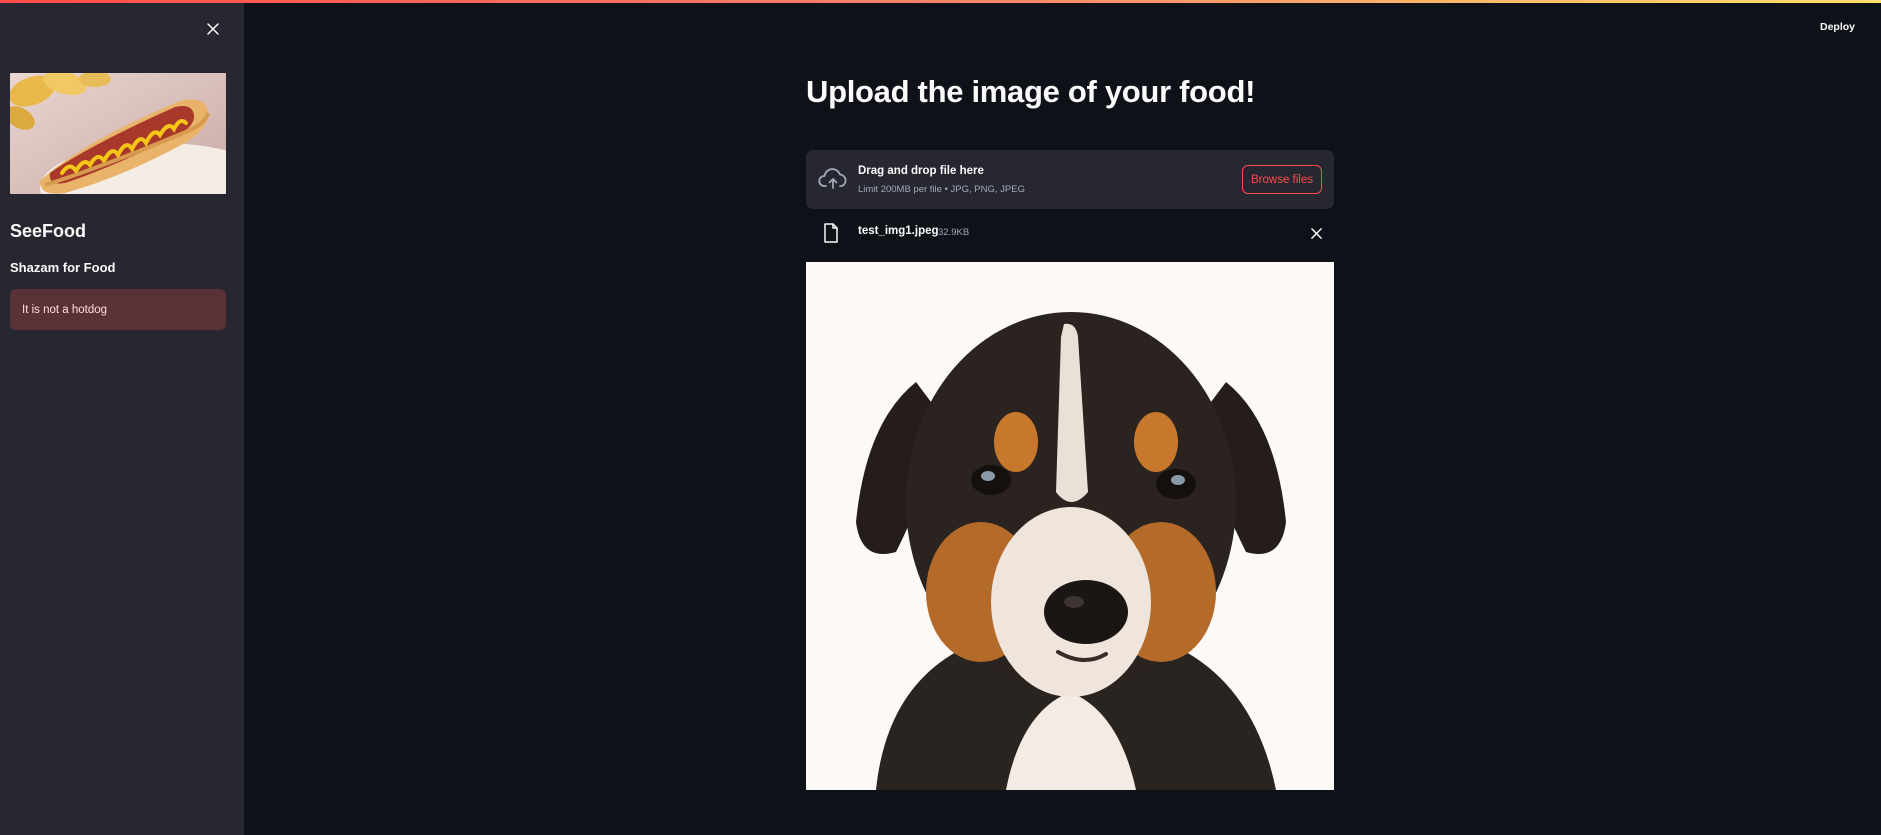 Image resolution: width=1881 pixels, height=835 pixels. Describe the element at coordinates (1282, 179) in the screenshot. I see `browse-files-button: Browse files` at that location.